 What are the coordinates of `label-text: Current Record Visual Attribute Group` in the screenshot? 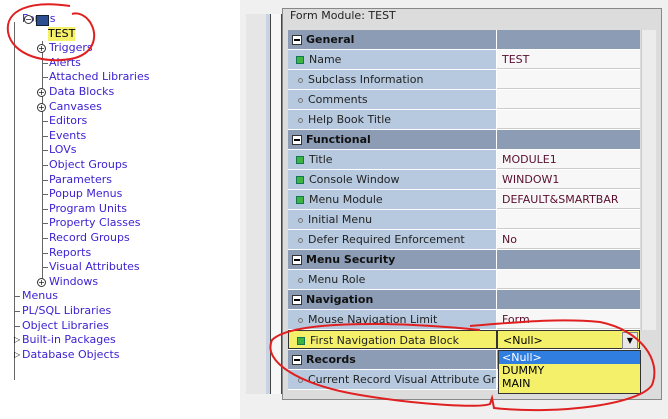 It's located at (402, 379).